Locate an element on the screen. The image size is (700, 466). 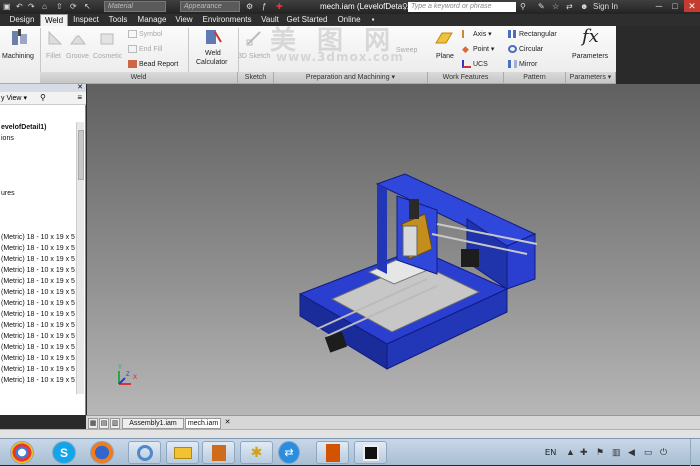
browser-close-icon: ✕ is located at coordinates (80, 87).